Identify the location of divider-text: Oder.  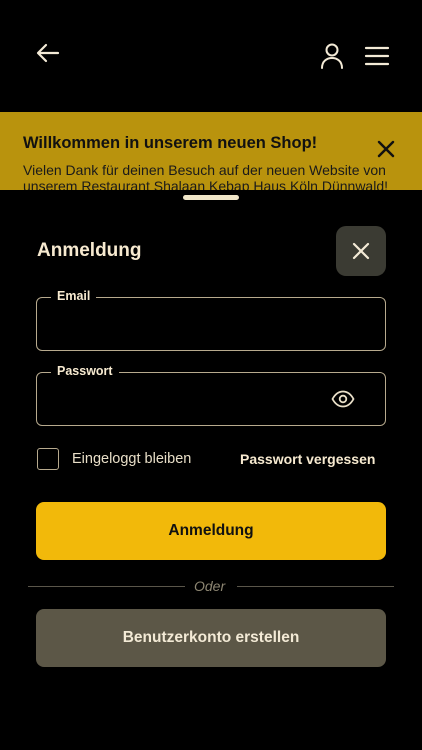
(210, 586).